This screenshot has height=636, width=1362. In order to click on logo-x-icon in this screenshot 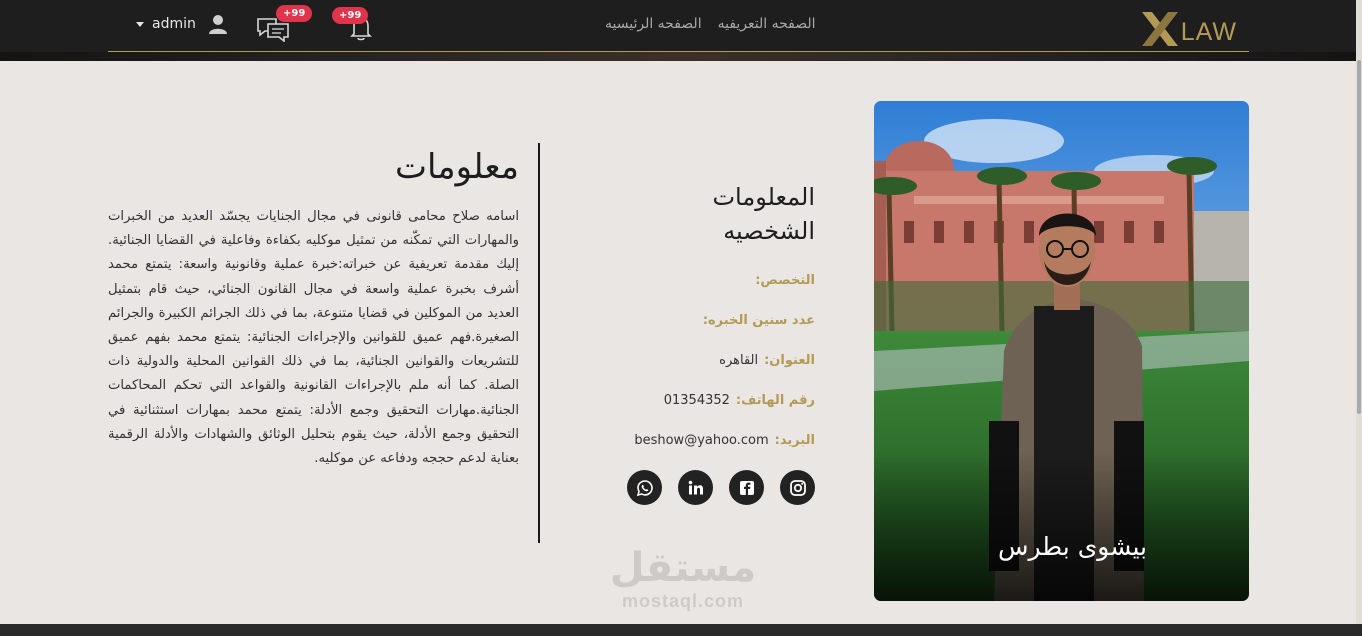, I will do `click(1159, 29)`.